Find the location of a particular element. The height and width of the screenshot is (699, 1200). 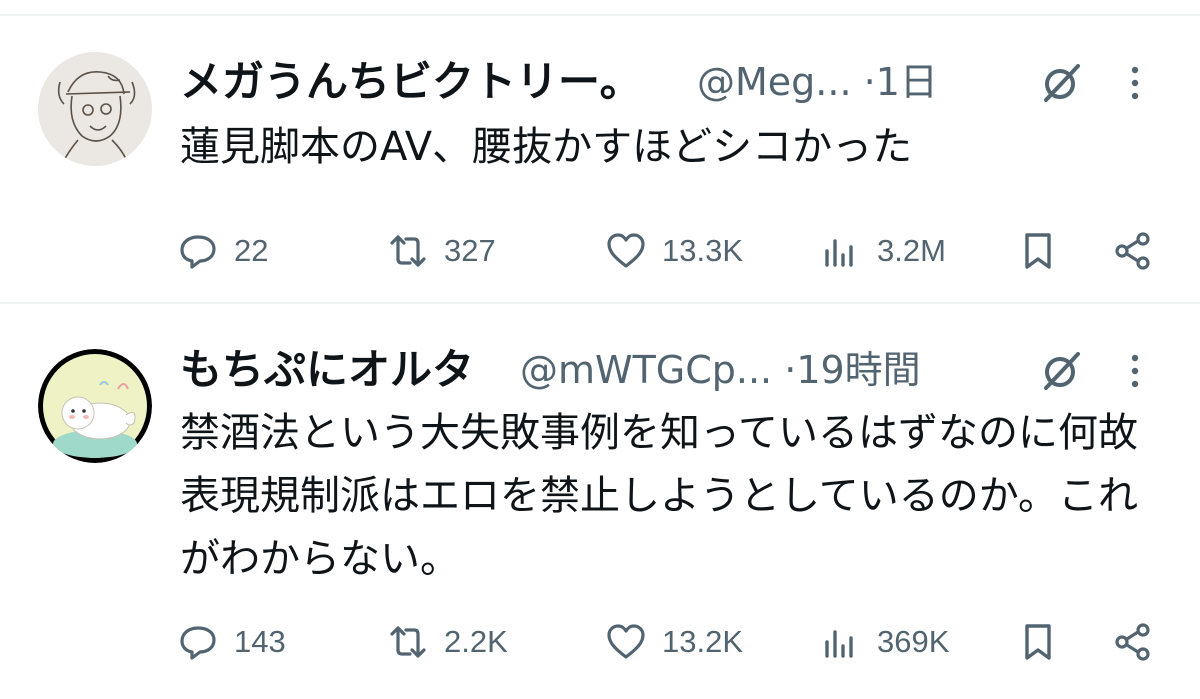

like-count: 13.2K is located at coordinates (703, 641).